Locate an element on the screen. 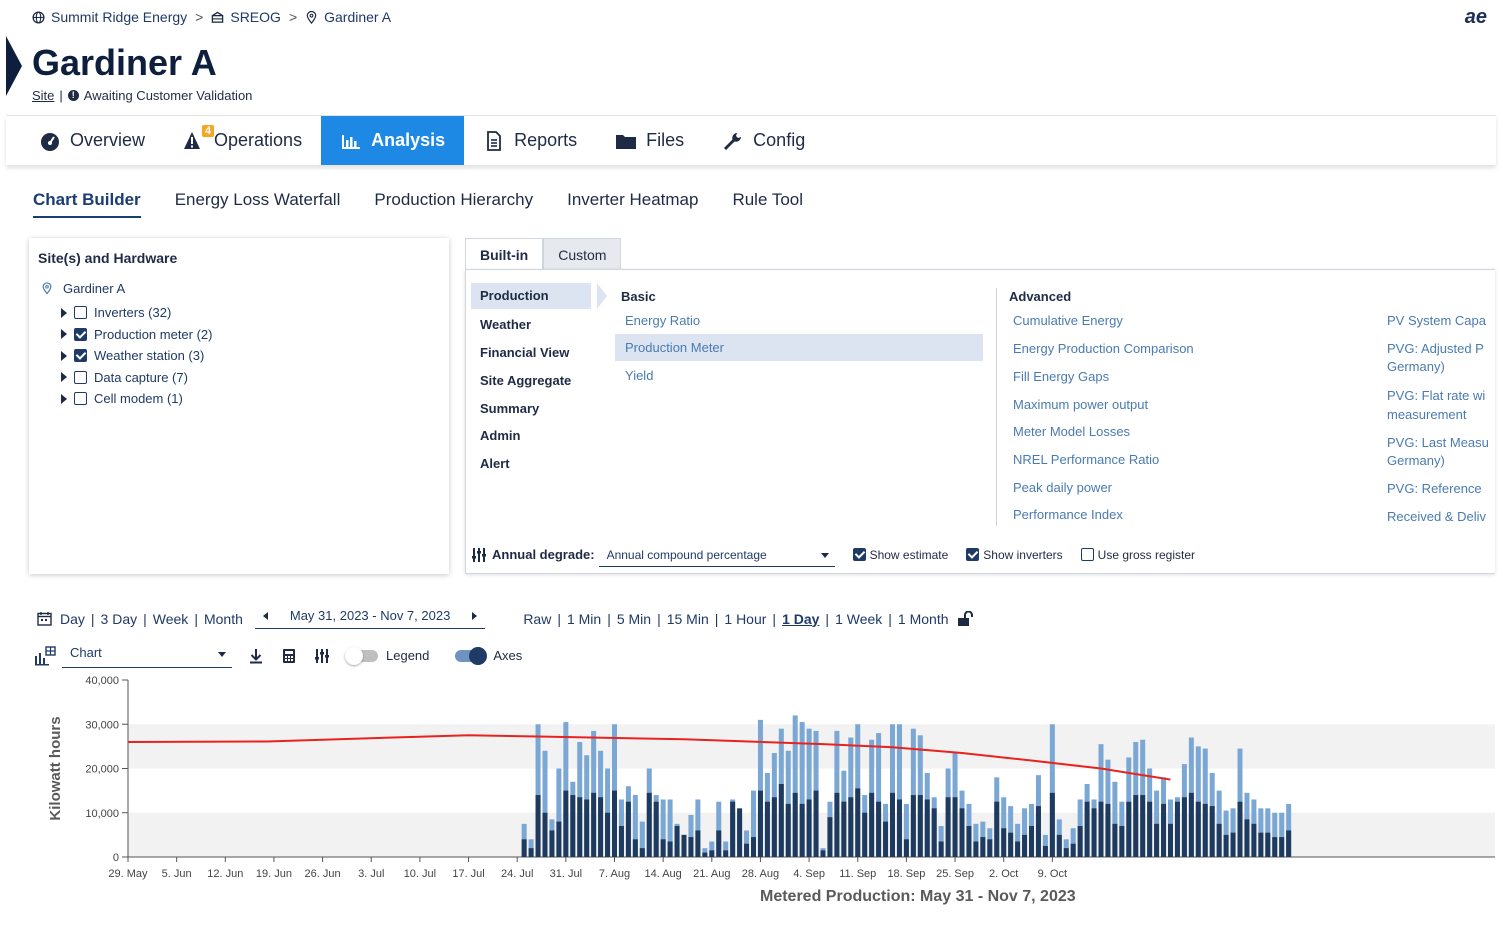 The image size is (1503, 943). interval-5-min: 5 Min is located at coordinates (634, 619).